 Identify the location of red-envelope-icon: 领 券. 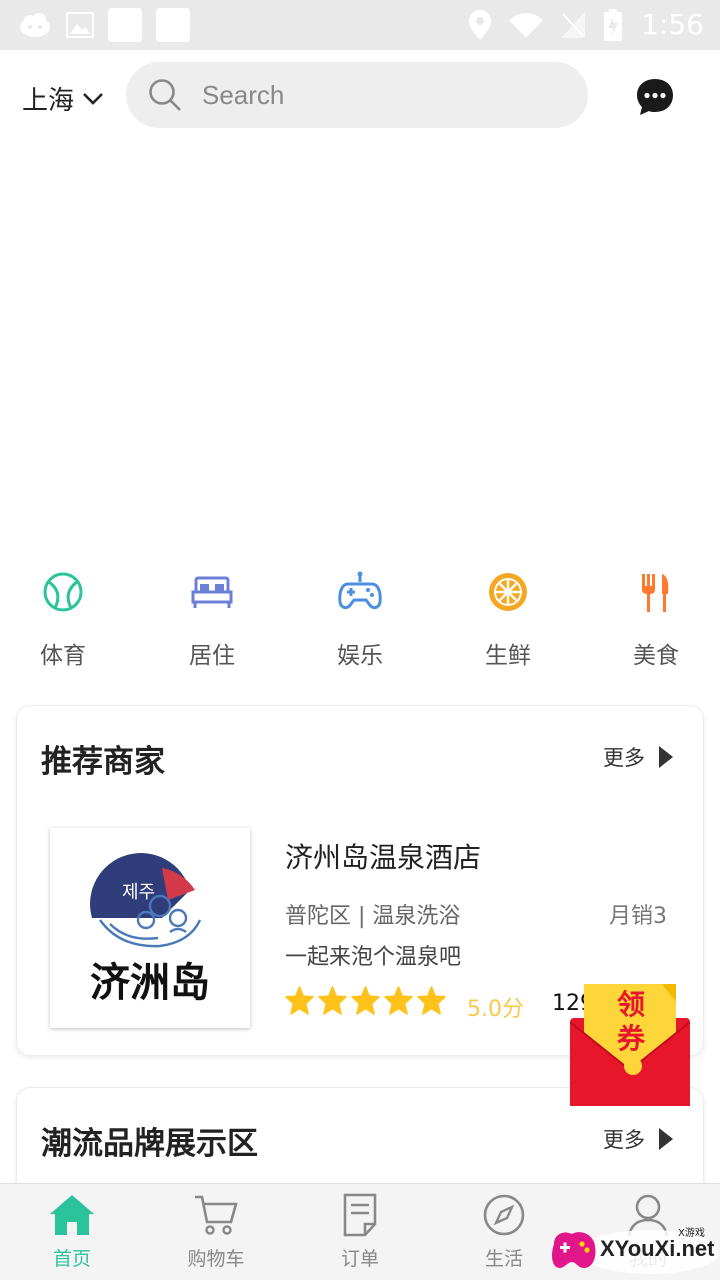
(630, 1045).